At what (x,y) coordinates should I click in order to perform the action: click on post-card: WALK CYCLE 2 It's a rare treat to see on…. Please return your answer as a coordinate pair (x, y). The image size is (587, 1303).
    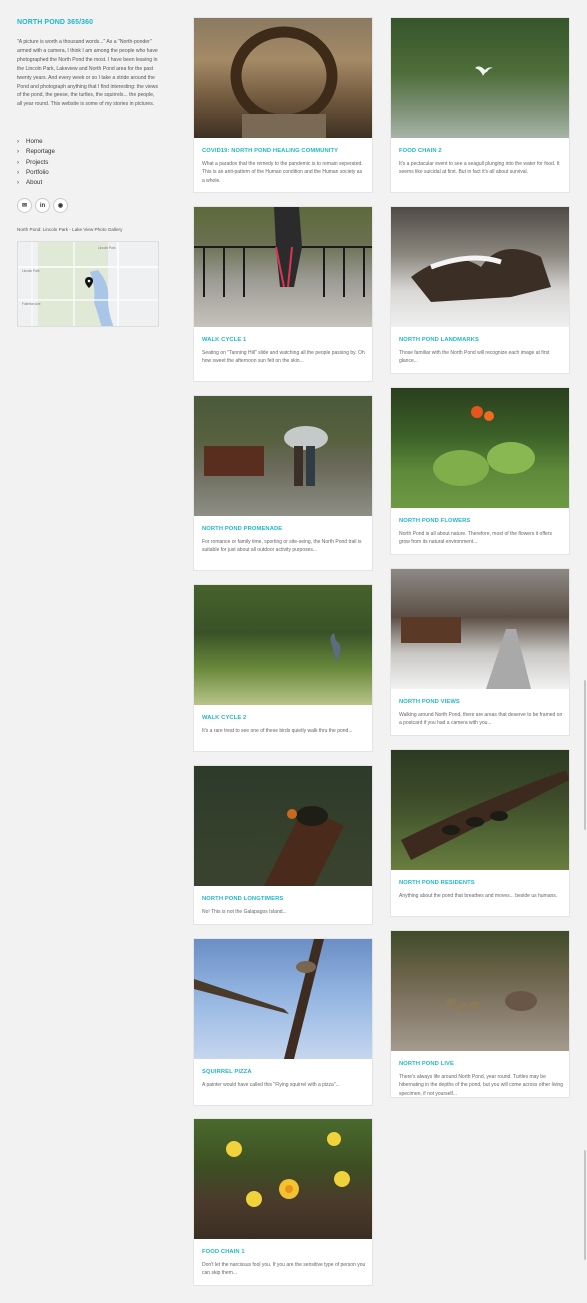
    Looking at the image, I should click on (283, 668).